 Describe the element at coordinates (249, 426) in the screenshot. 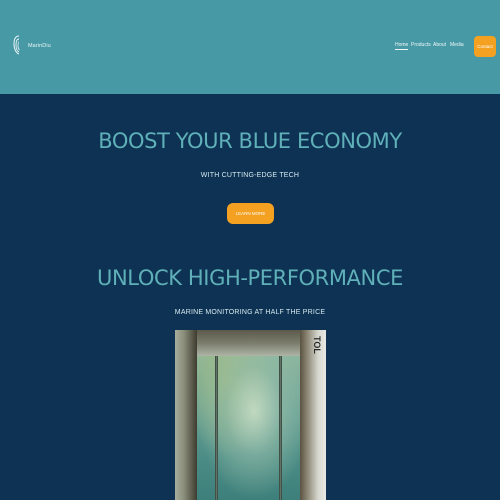

I see `photo-water-area` at that location.